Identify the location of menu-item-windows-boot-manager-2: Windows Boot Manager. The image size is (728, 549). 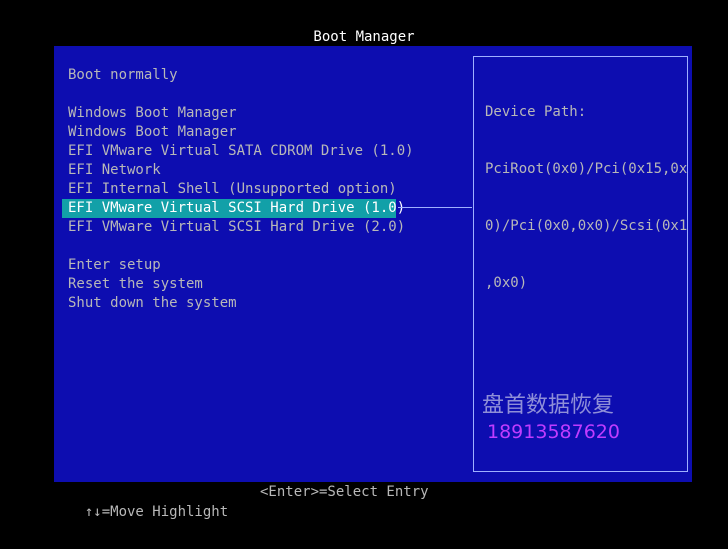
(262, 132).